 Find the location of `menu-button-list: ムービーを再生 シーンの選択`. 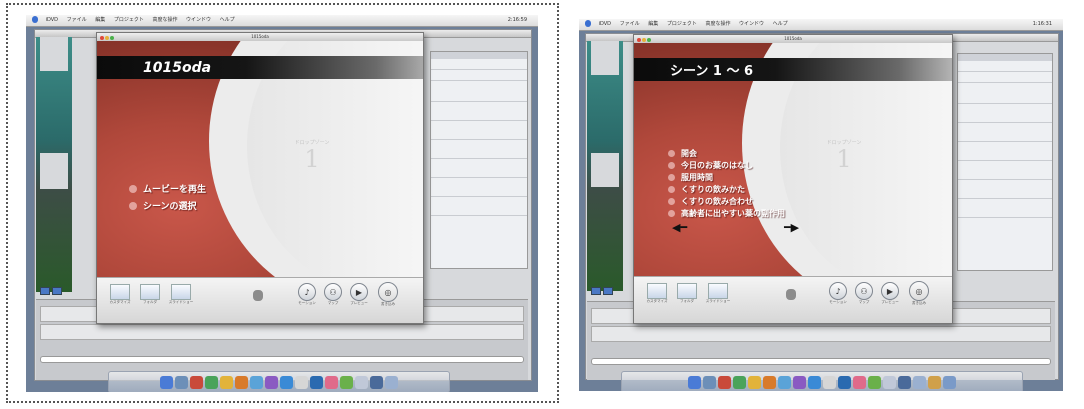

menu-button-list: ムービーを再生 シーンの選択 is located at coordinates (167, 197).